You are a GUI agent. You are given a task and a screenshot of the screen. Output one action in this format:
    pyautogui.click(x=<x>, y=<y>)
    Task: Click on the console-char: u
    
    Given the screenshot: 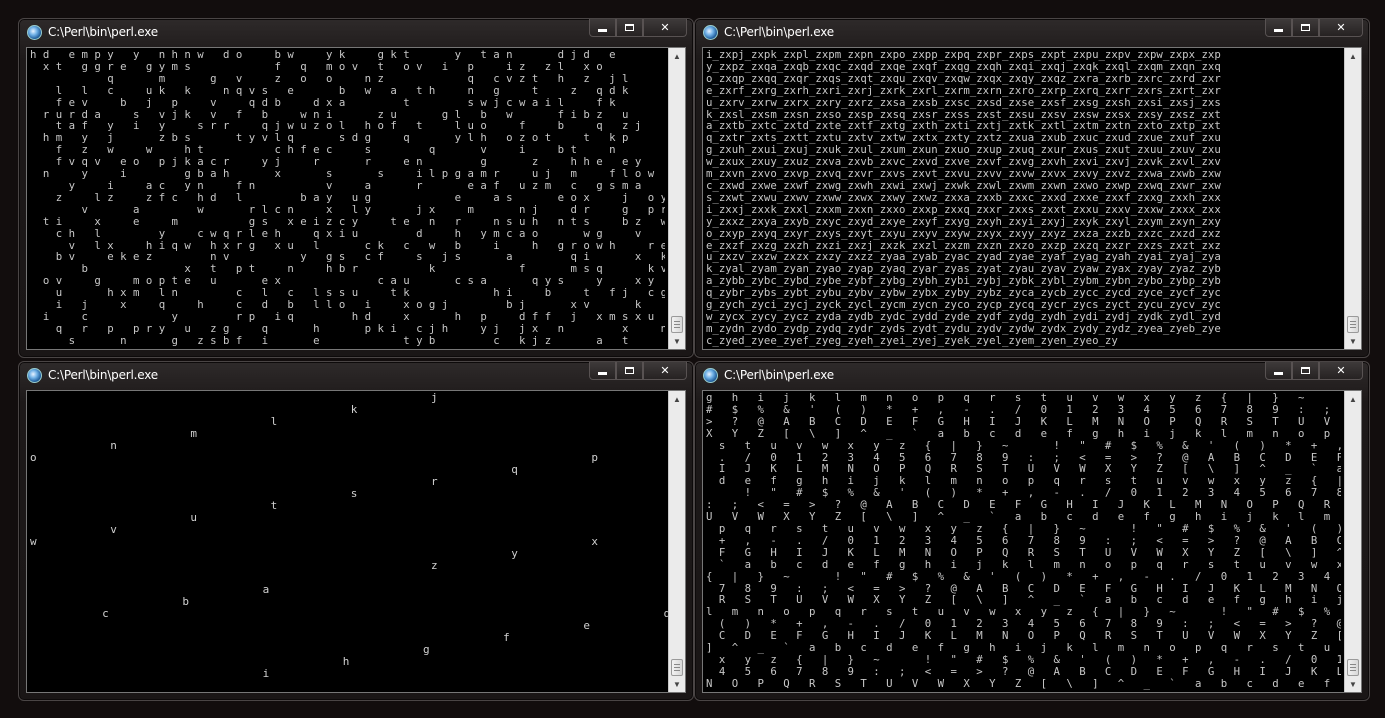 What is the action you would take?
    pyautogui.click(x=194, y=517)
    